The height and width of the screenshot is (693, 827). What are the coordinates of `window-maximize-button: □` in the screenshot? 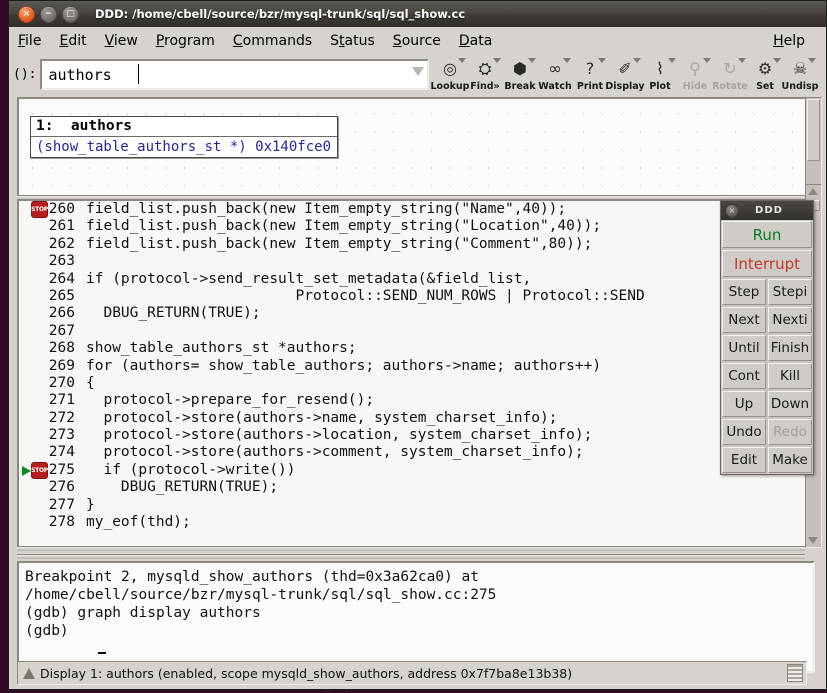 It's located at (70, 14).